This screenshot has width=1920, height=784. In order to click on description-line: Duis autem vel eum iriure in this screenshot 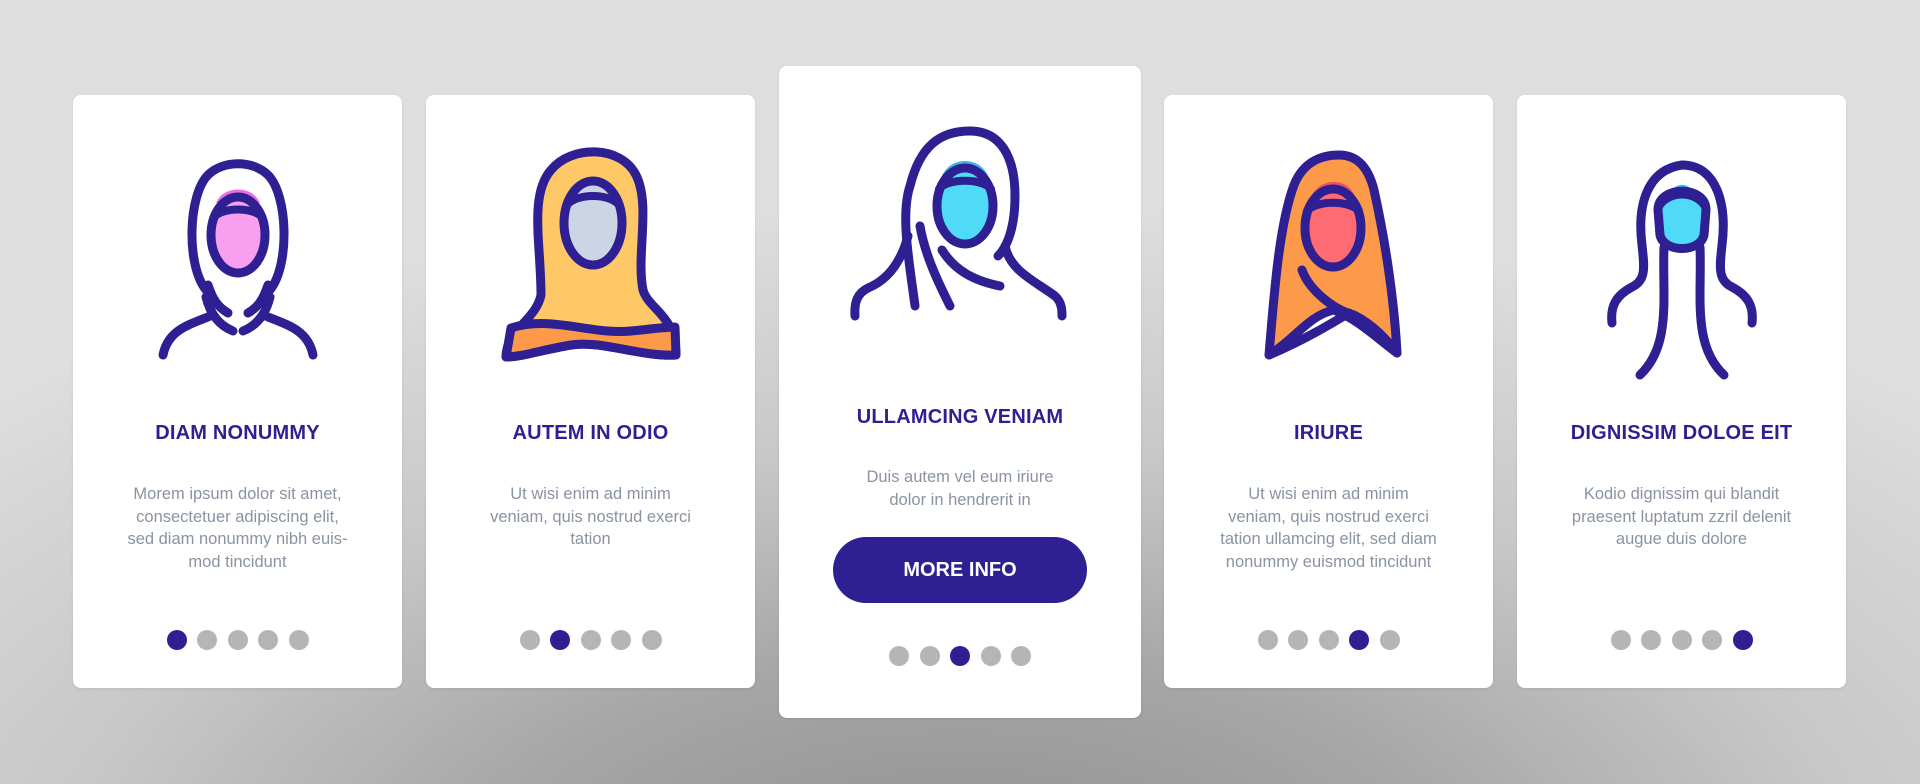, I will do `click(960, 477)`.